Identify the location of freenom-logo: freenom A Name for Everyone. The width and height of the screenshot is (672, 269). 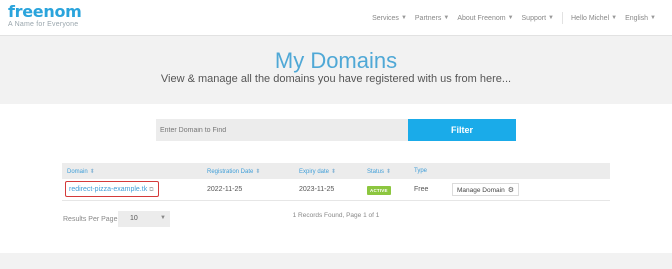
(45, 15).